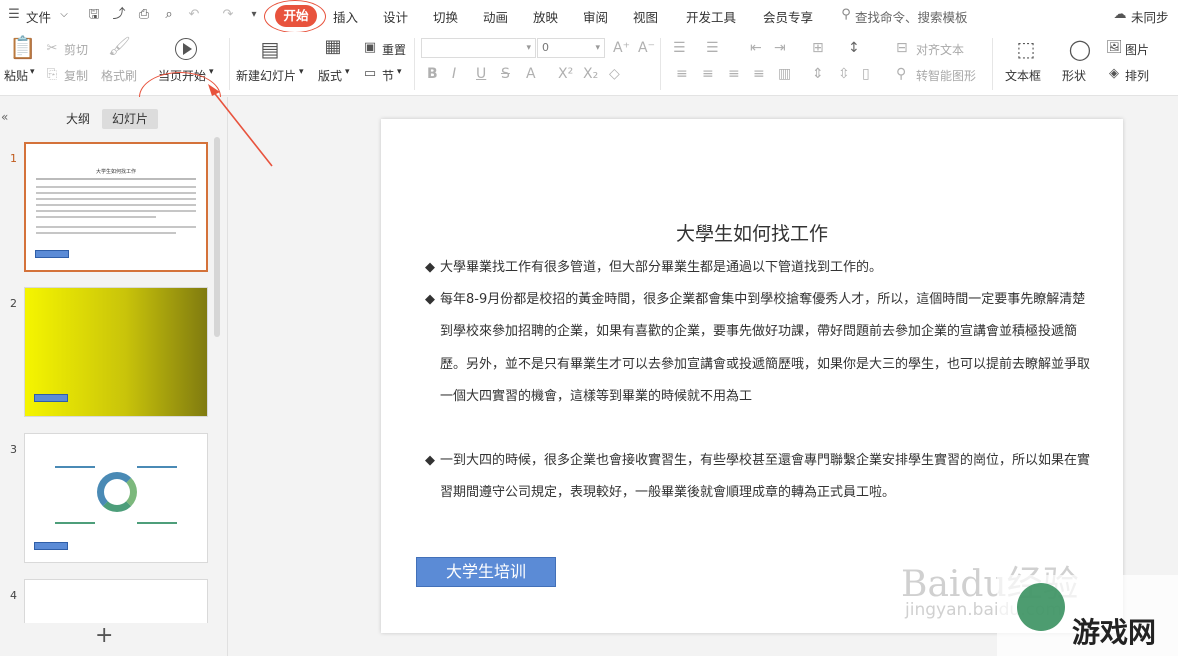 The width and height of the screenshot is (1178, 656). I want to click on arrange-button: 排列, so click(1137, 75).